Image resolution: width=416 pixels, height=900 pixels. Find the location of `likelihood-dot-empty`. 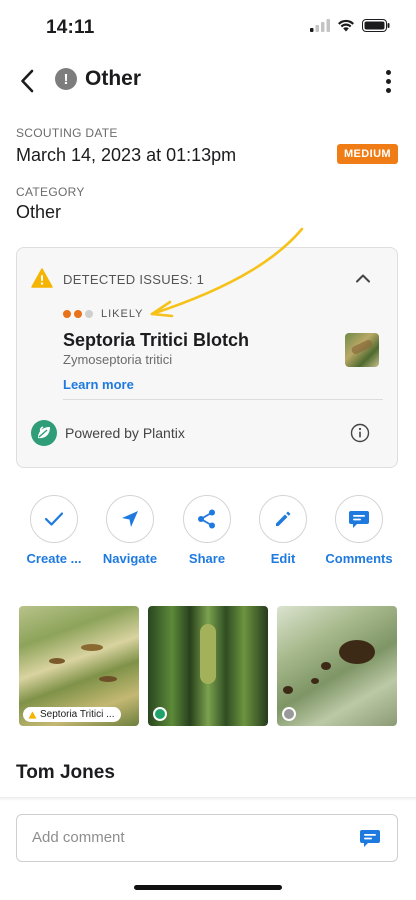

likelihood-dot-empty is located at coordinates (89, 314).